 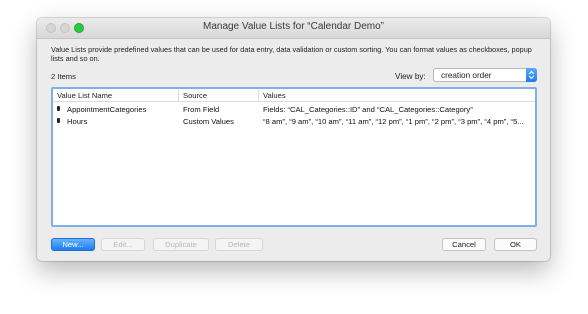 What do you see at coordinates (294, 95) in the screenshot?
I see `table-header: Value List Name Source Values` at bounding box center [294, 95].